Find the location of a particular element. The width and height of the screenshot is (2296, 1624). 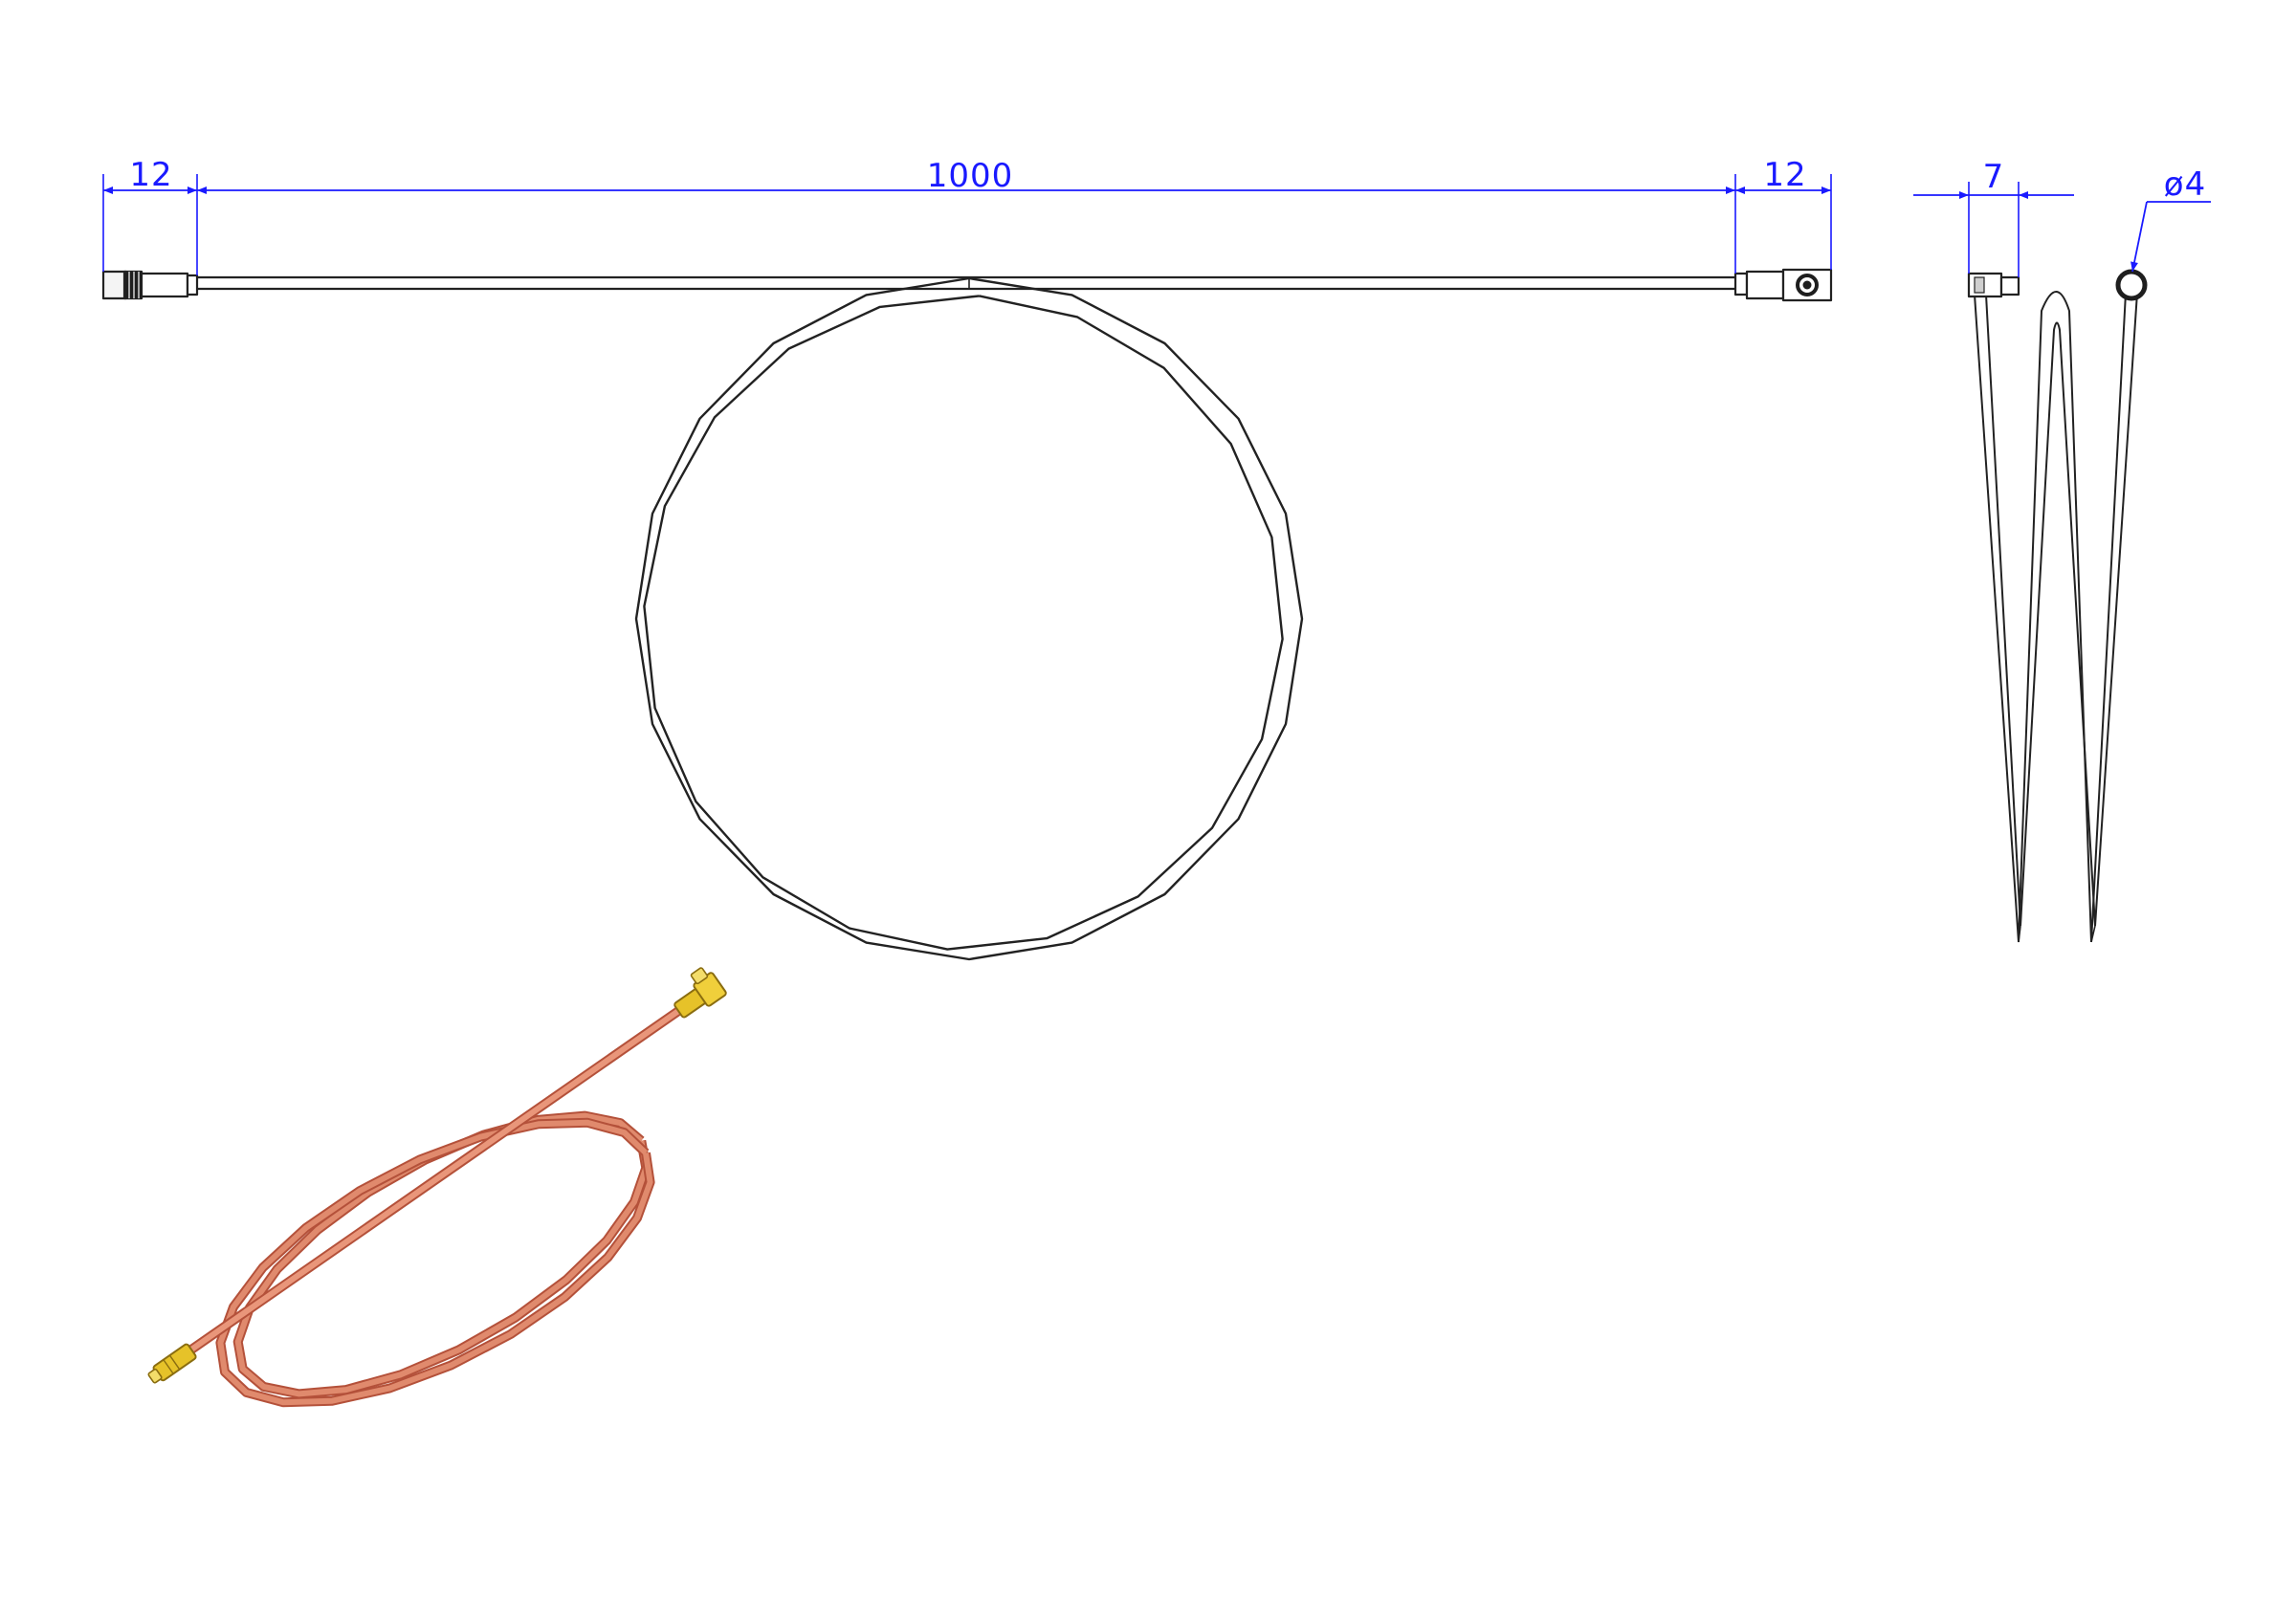

dimension-label-cable-diameter: ø4 is located at coordinates (2185, 185).